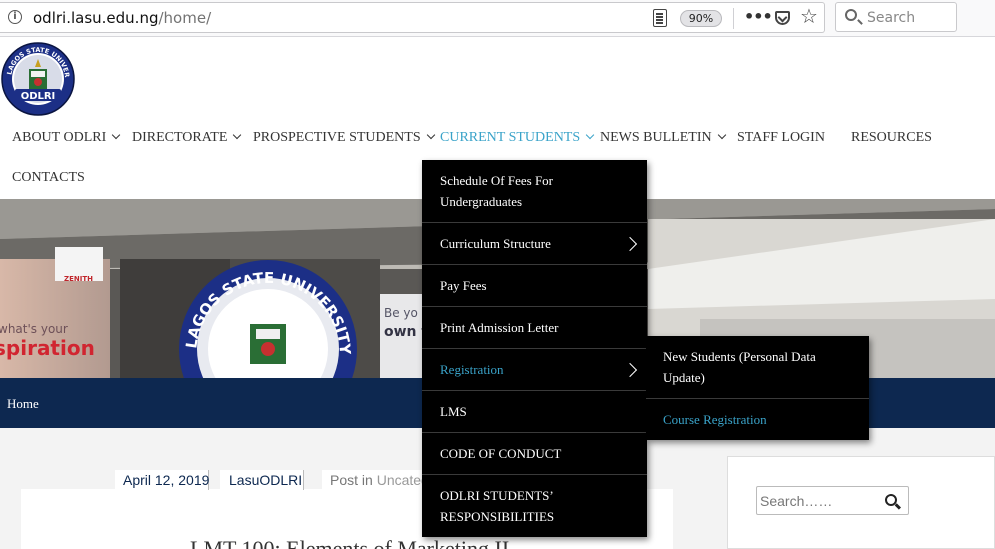  What do you see at coordinates (185, 18) in the screenshot?
I see `url-path: /home/` at bounding box center [185, 18].